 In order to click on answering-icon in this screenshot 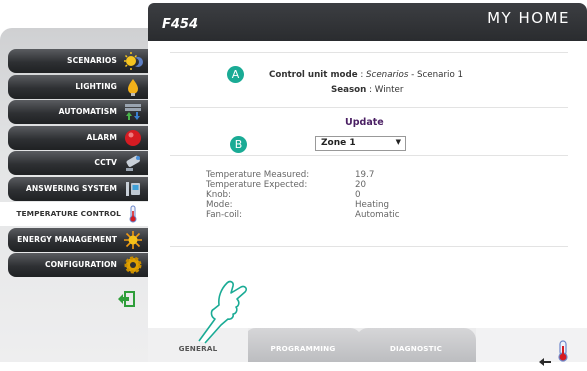, I will do `click(133, 189)`.